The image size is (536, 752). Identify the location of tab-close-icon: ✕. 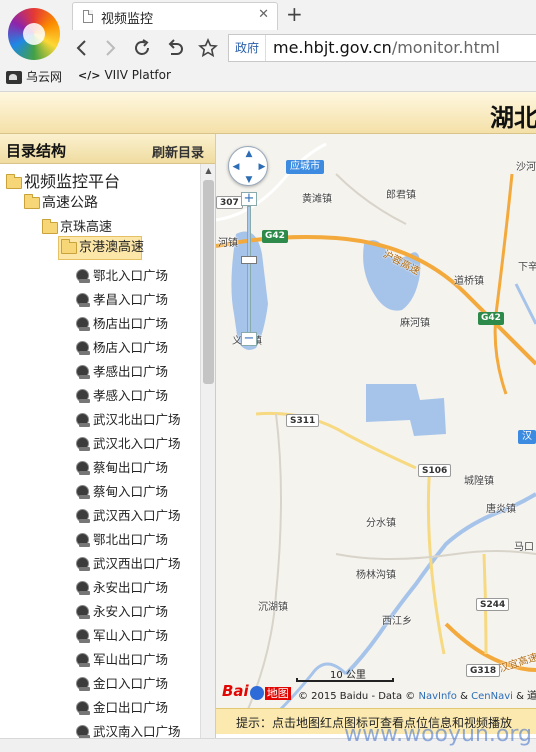
(263, 14).